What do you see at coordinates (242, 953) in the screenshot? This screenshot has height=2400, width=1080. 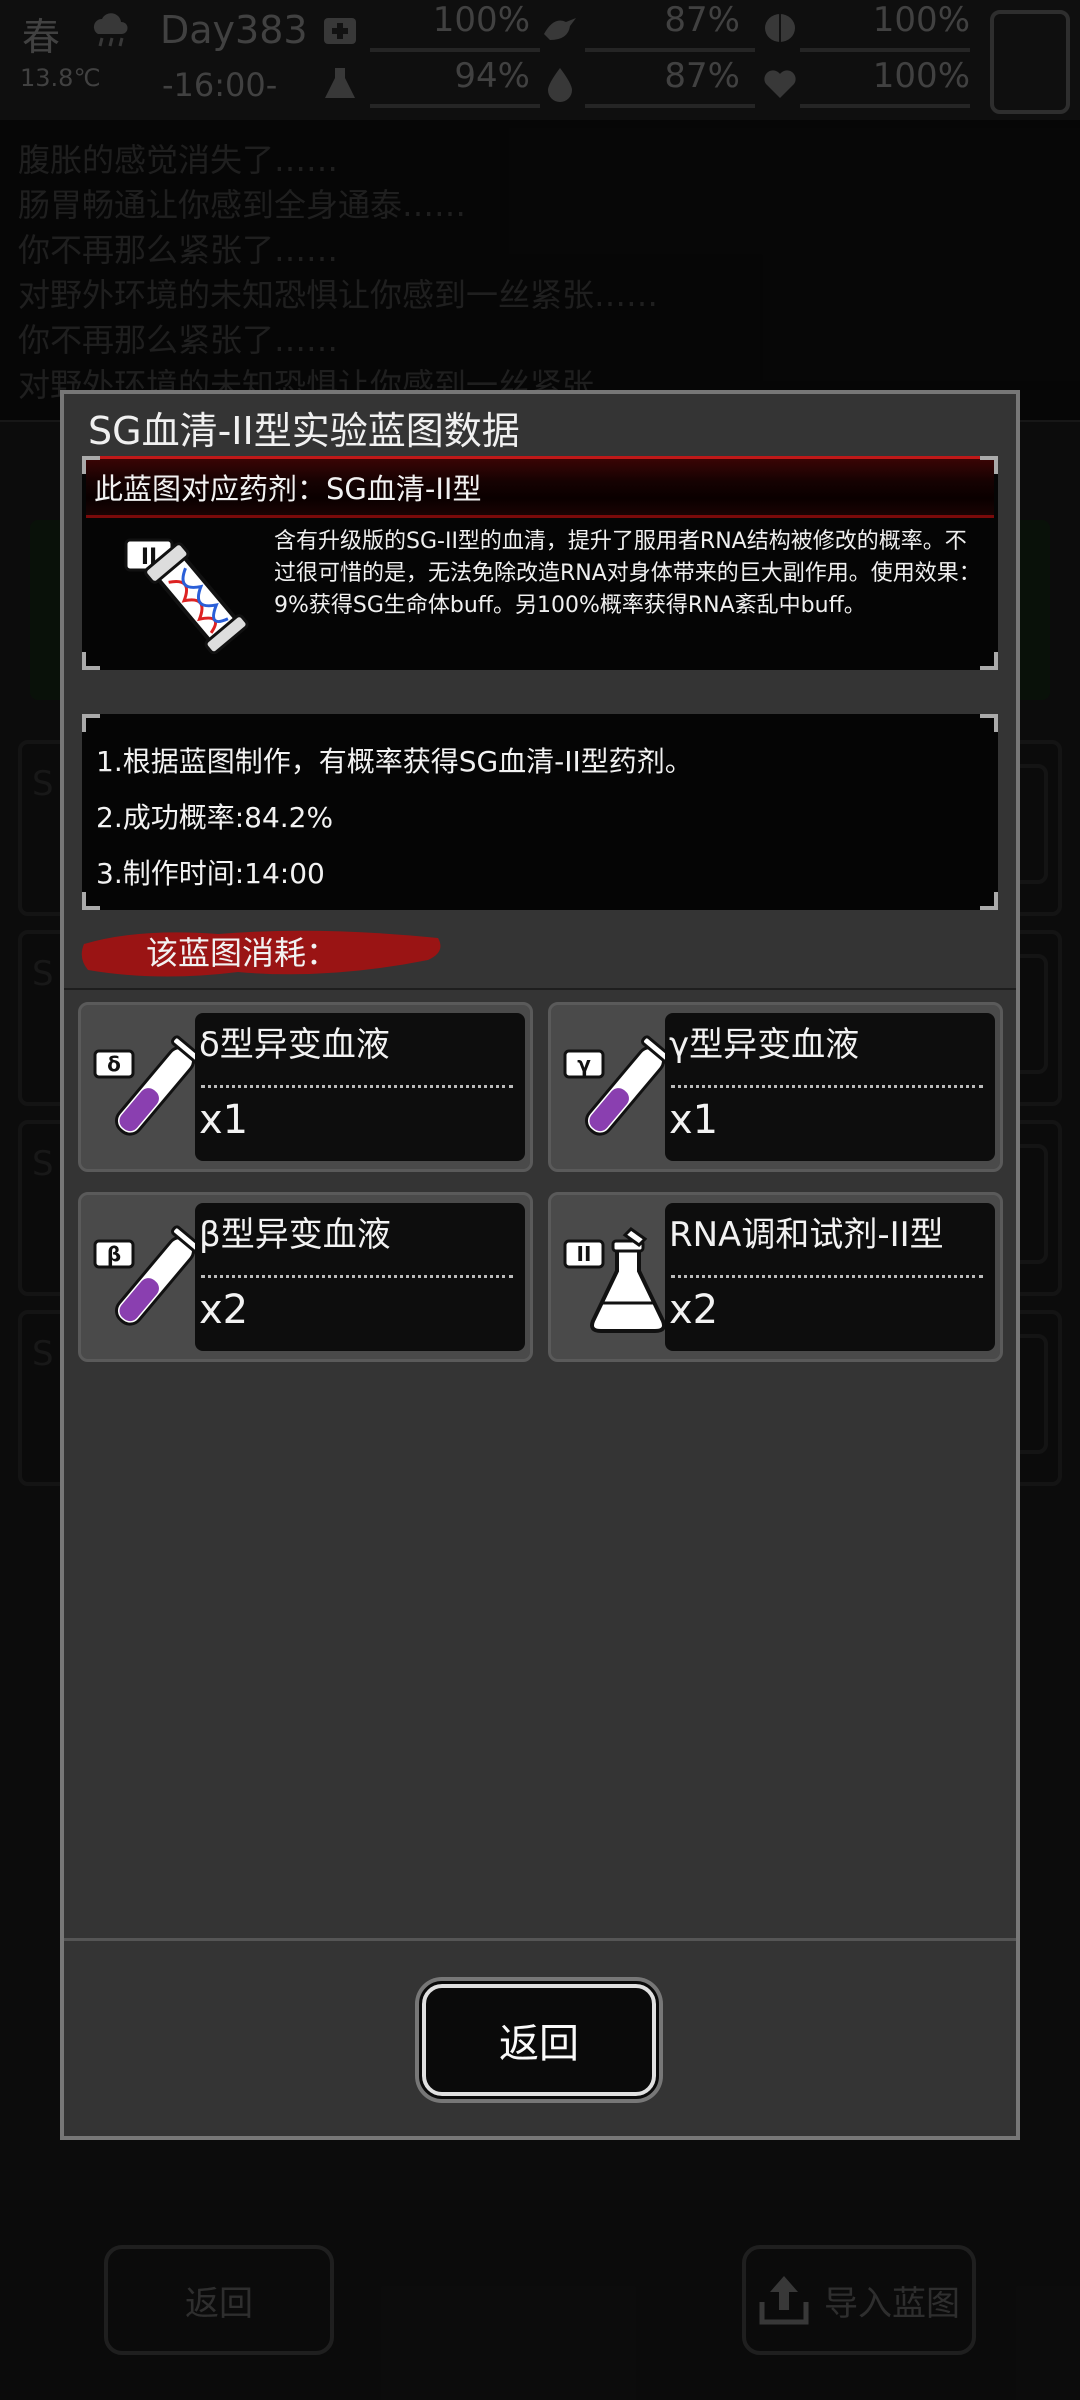 I see `consume-label: 该蓝图消耗：` at bounding box center [242, 953].